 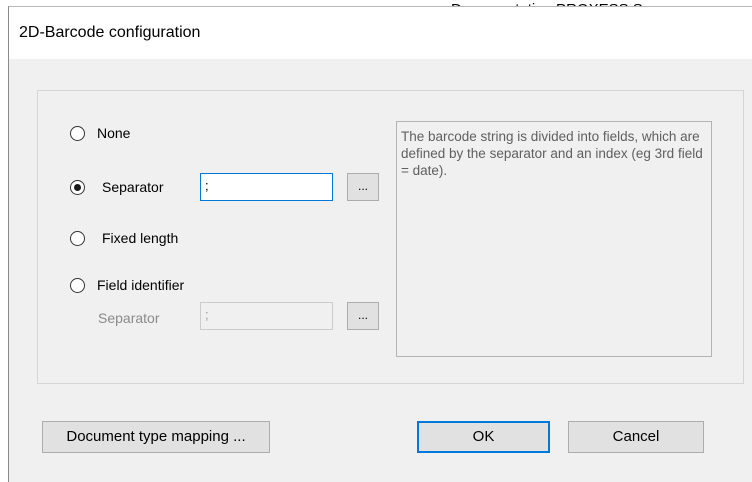 What do you see at coordinates (77, 187) in the screenshot?
I see `radio-separator` at bounding box center [77, 187].